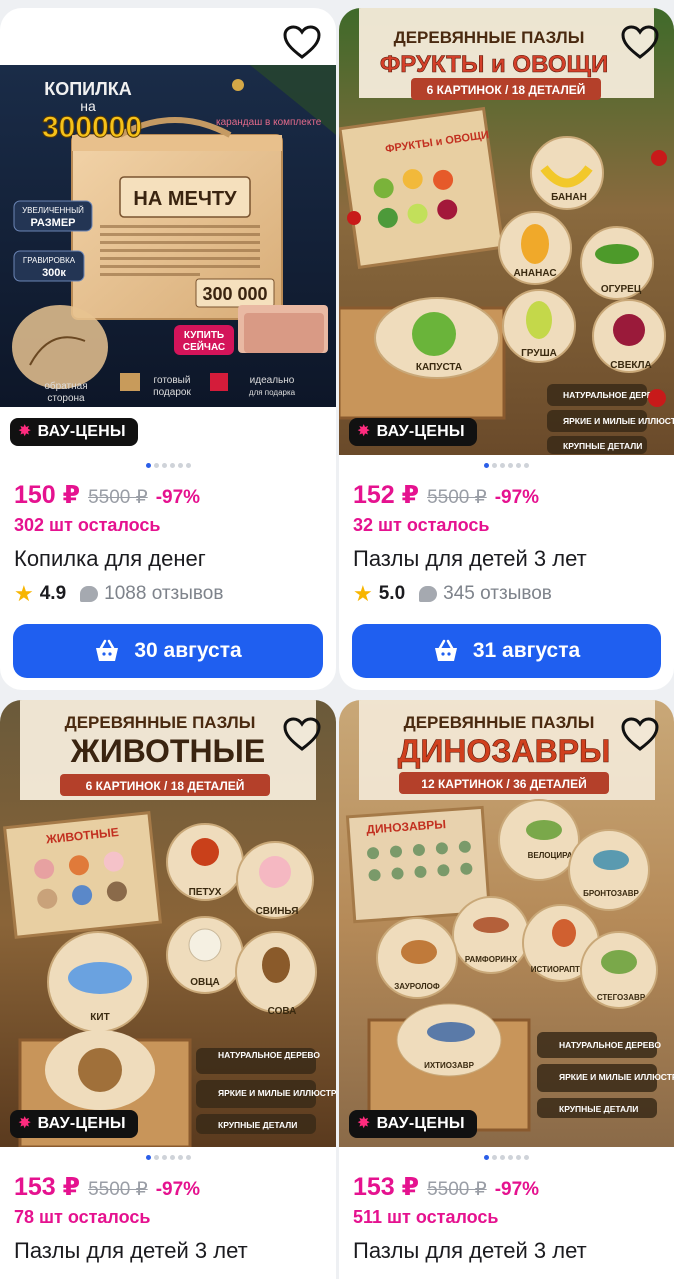 Image resolution: width=674 pixels, height=1279 pixels. Describe the element at coordinates (534, 273) in the screenshot. I see `piece-label: АНАНАС` at that location.